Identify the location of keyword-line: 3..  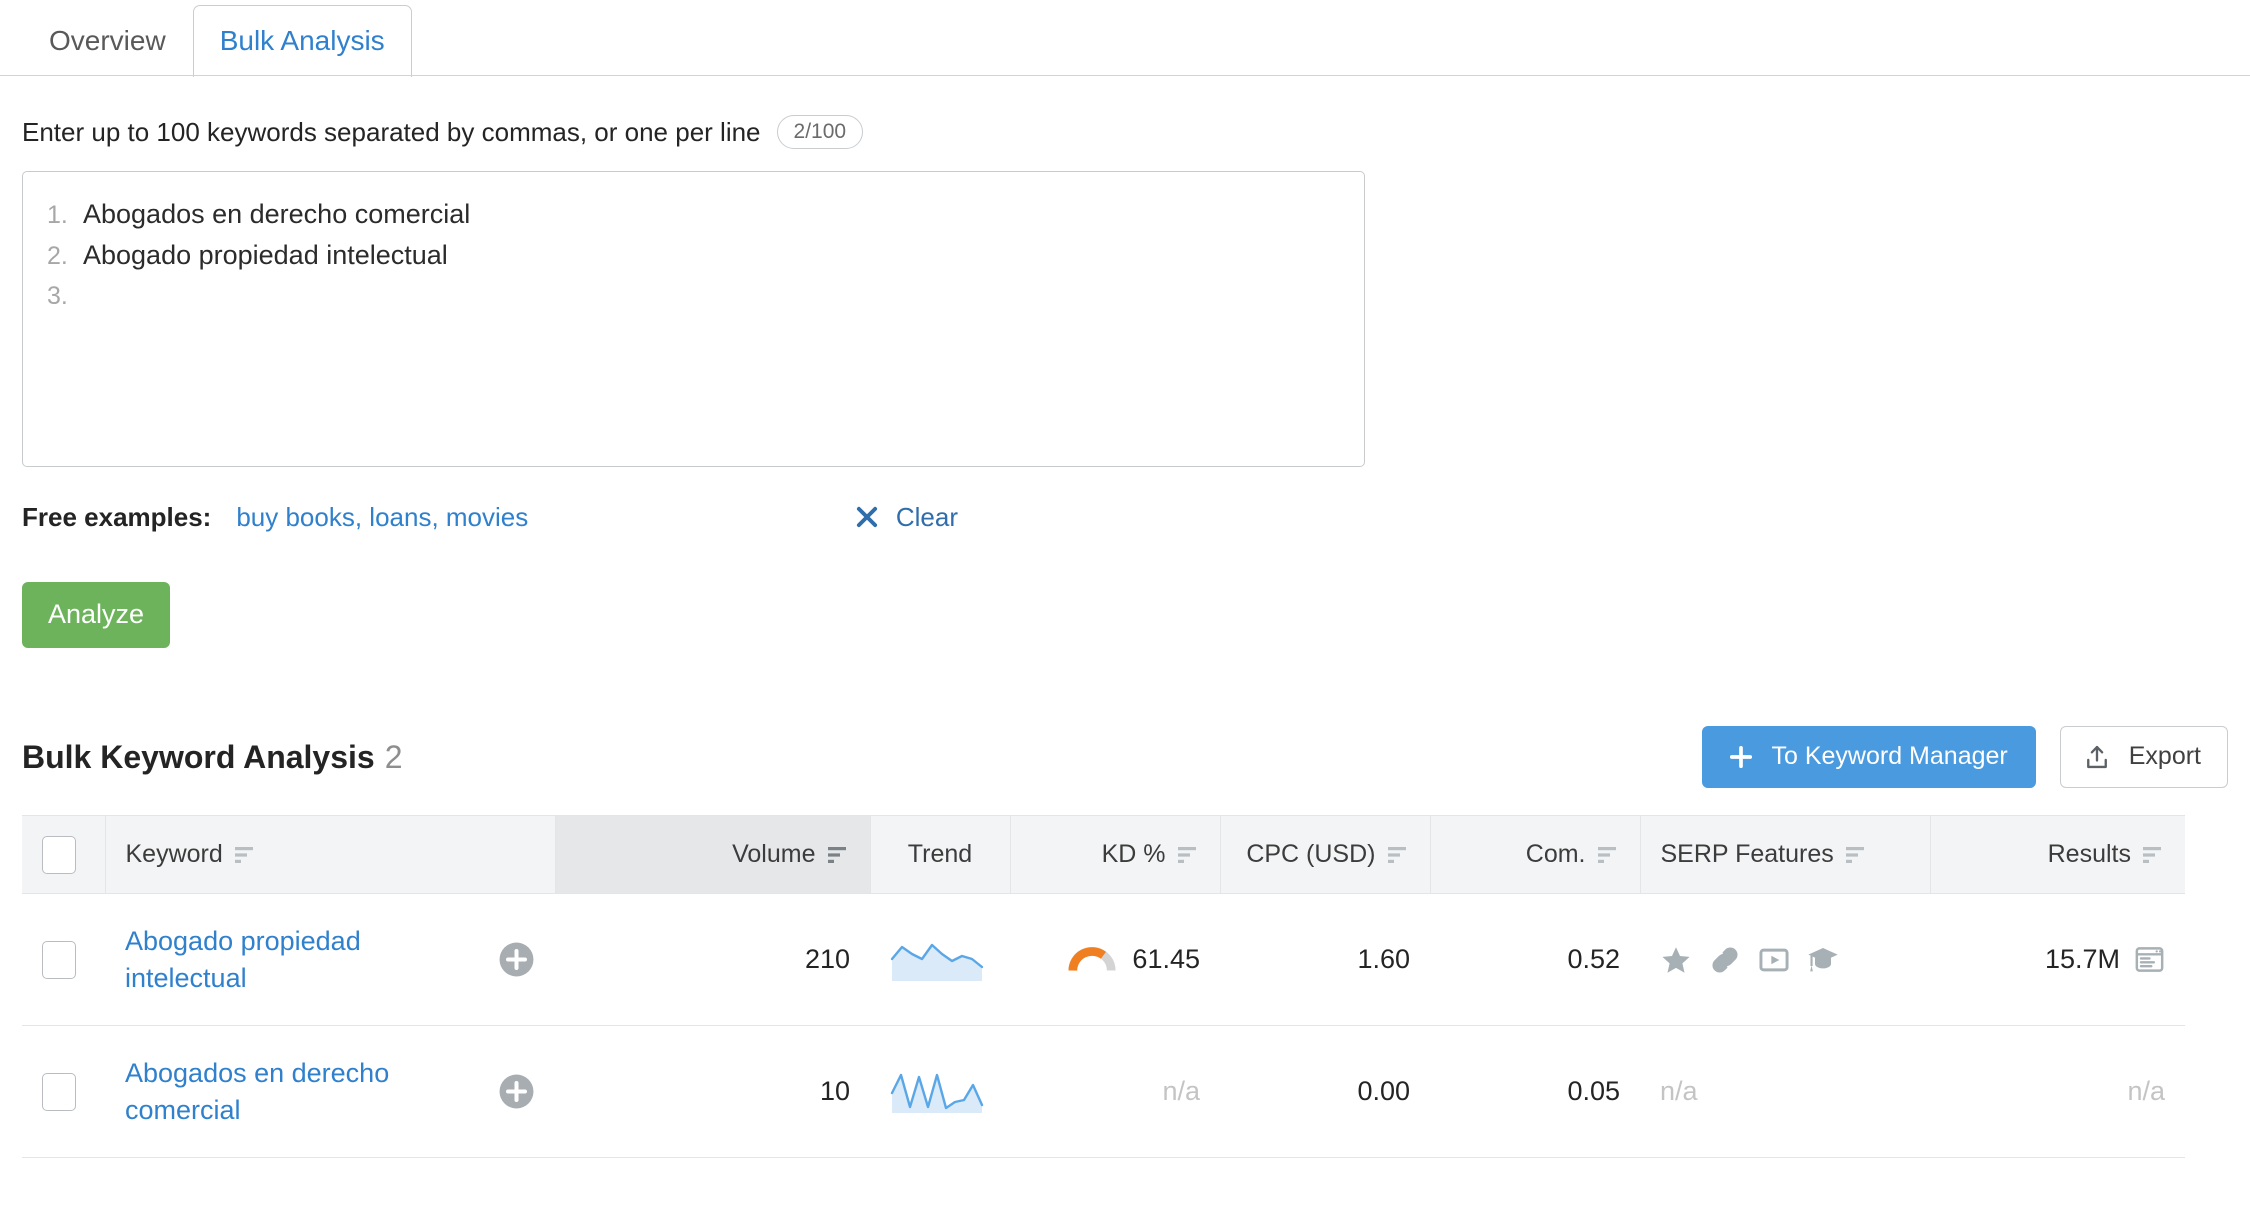
(693, 296).